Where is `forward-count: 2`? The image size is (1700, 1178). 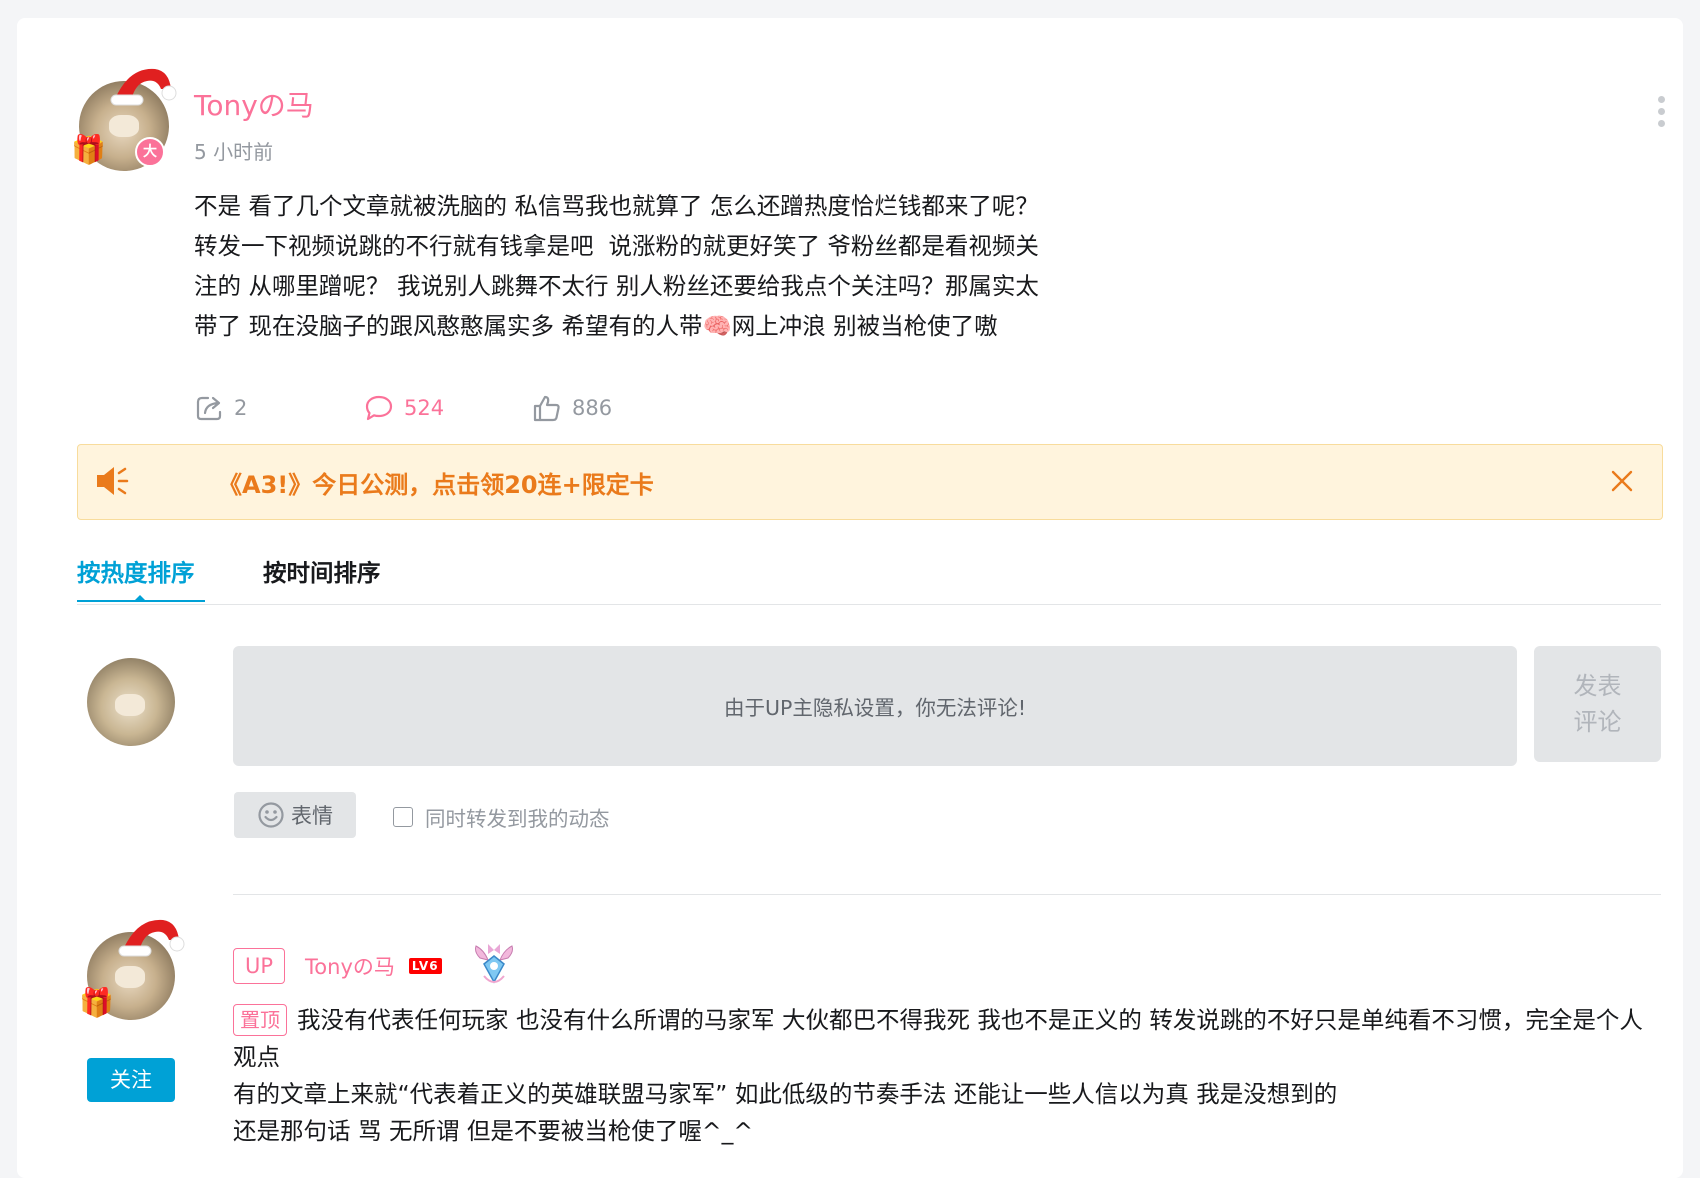
forward-count: 2 is located at coordinates (241, 408).